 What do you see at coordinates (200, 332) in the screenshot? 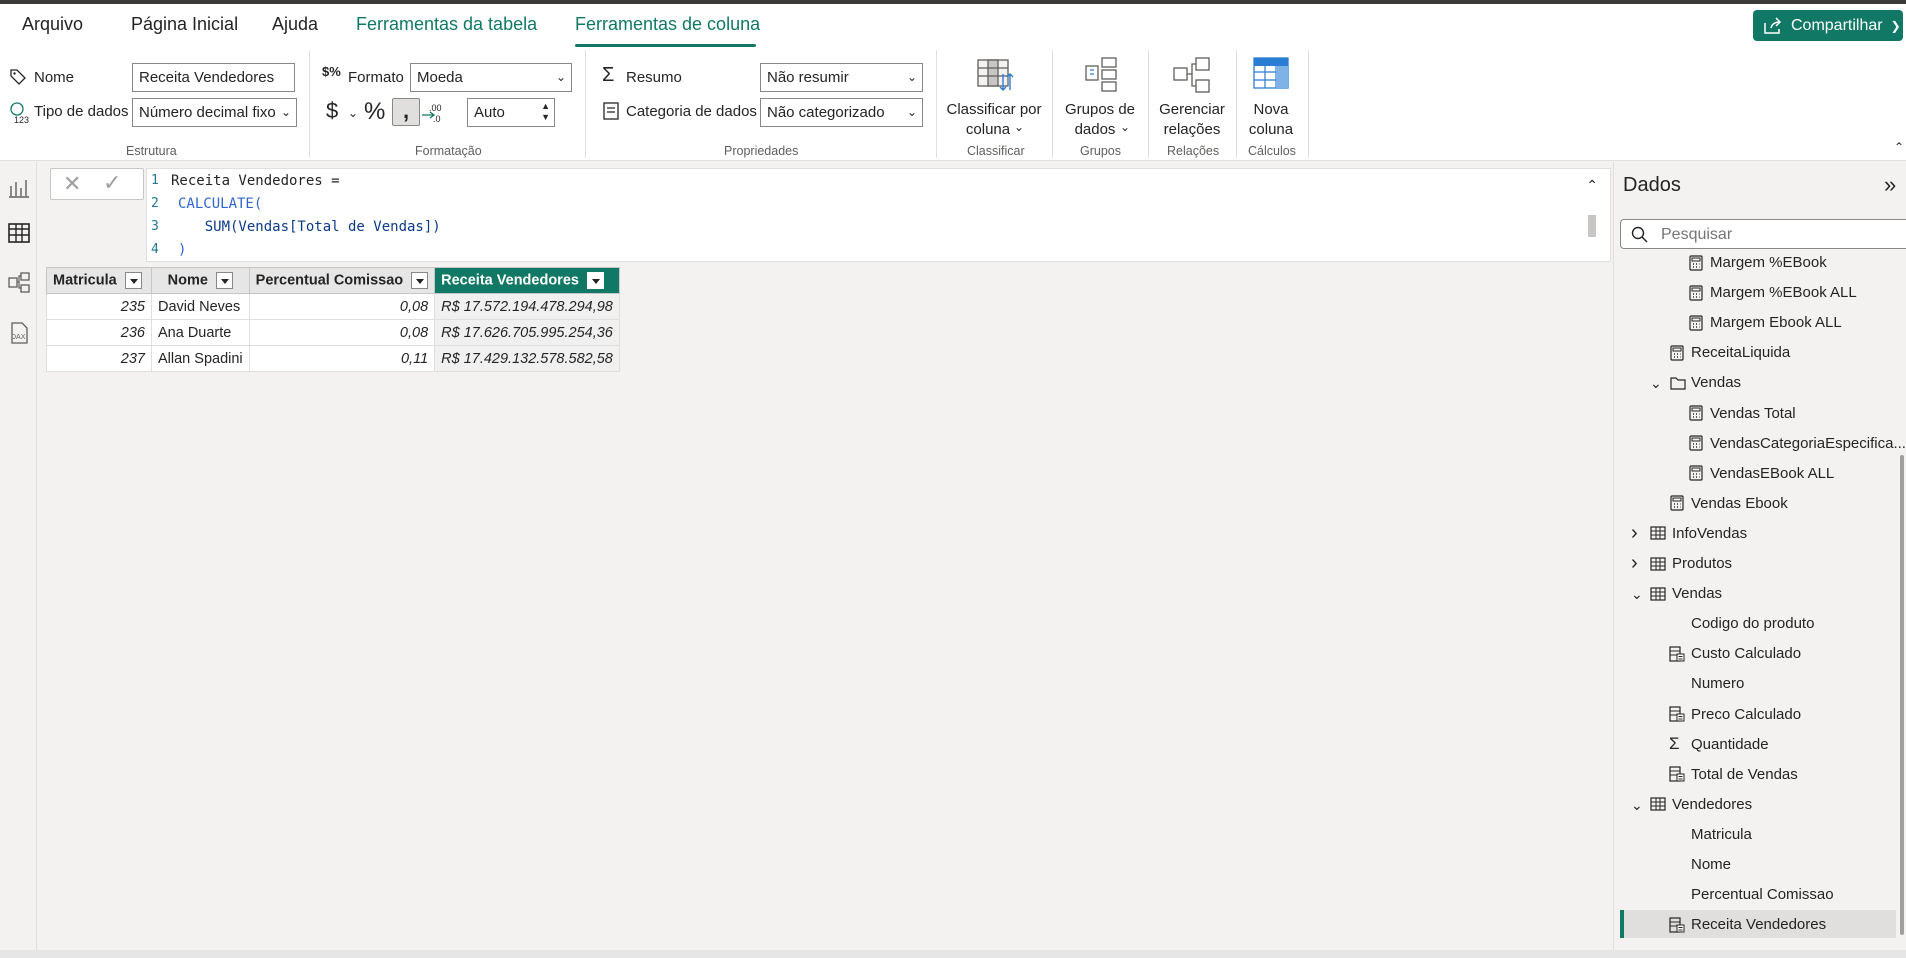
I see `cell-nome: Ana Duarte` at bounding box center [200, 332].